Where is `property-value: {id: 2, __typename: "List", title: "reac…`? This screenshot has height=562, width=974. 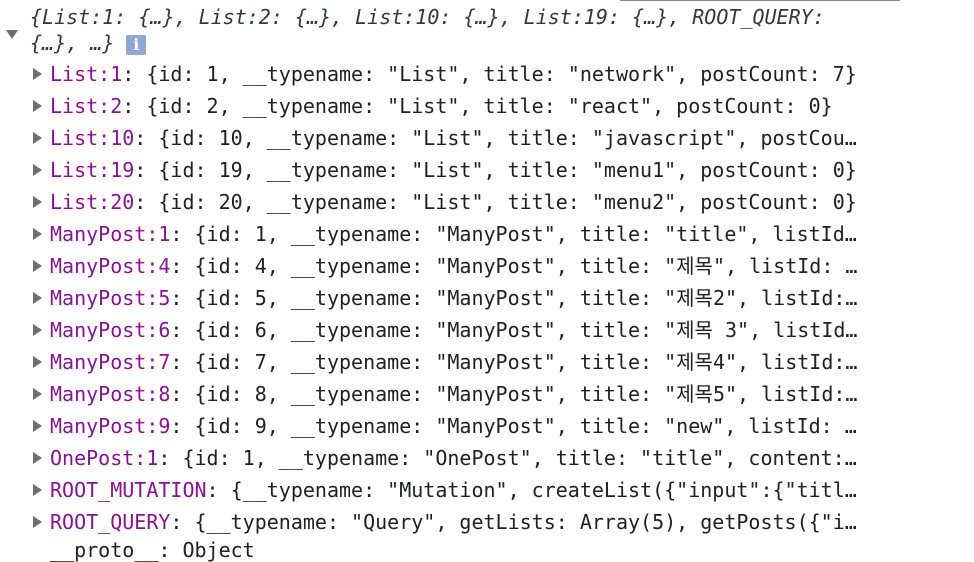
property-value: {id: 2, __typename: "List", title: "reac… is located at coordinates (489, 106).